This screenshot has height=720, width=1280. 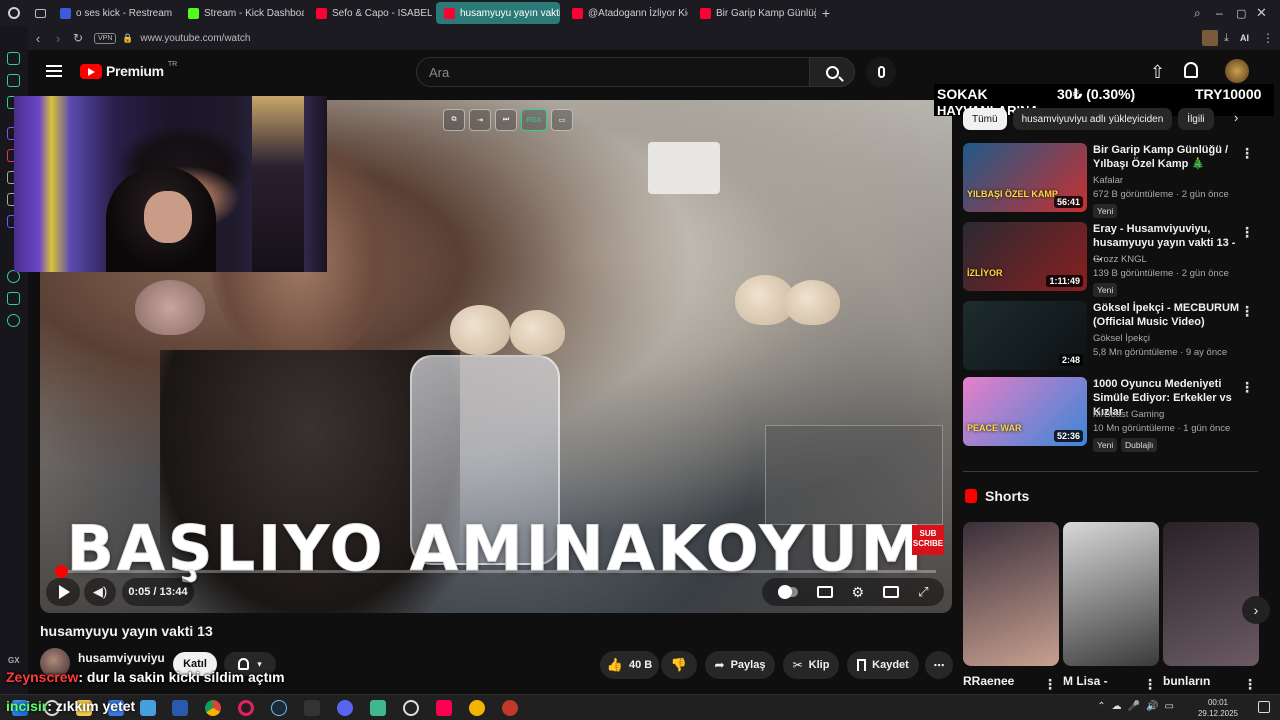 I want to click on taskbar-obs-icon, so click(x=411, y=708).